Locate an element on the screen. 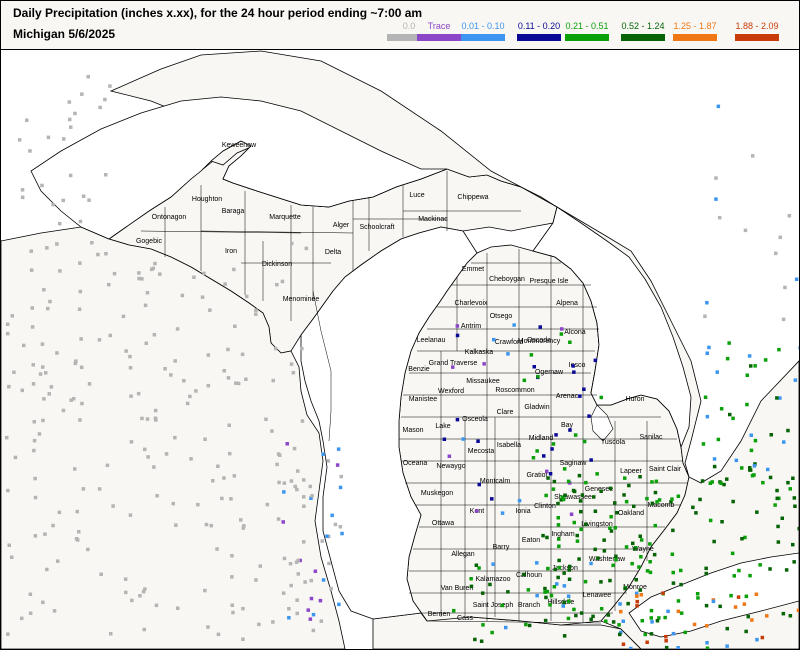 The height and width of the screenshot is (650, 800). legend-label: 0.52 - 1.24 is located at coordinates (643, 26).